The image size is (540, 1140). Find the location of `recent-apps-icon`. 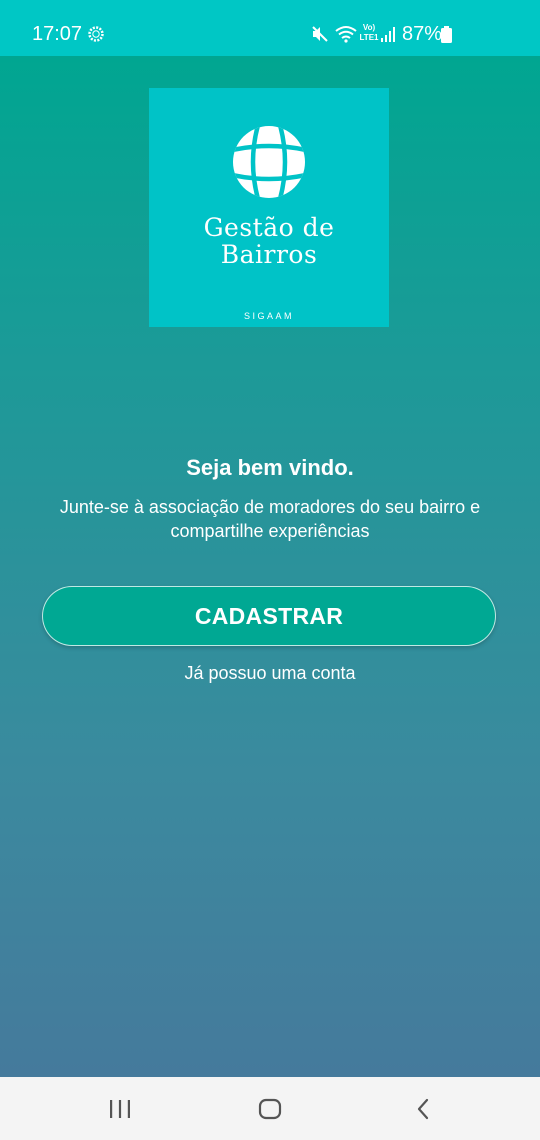

recent-apps-icon is located at coordinates (120, 1108).